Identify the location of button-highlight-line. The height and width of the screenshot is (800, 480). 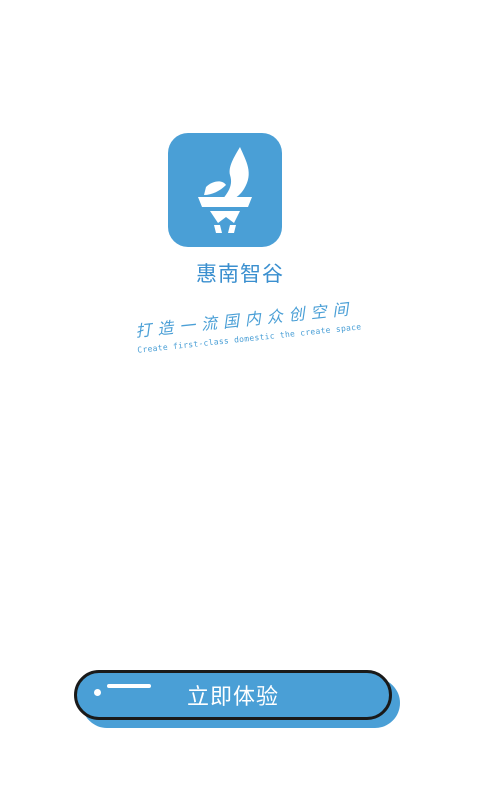
(129, 686).